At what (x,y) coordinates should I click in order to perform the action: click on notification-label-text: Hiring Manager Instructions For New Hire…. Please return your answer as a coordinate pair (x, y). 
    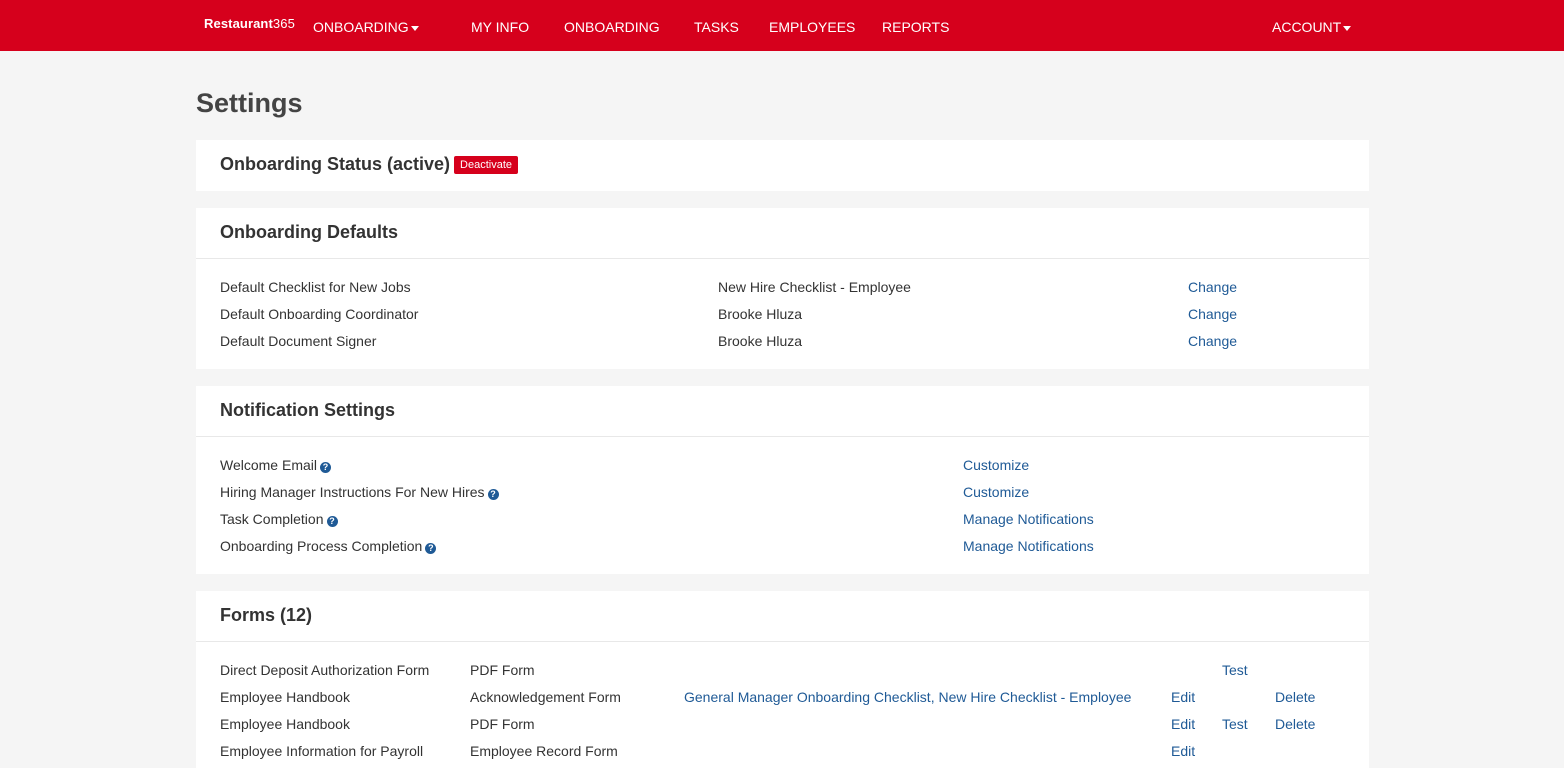
    Looking at the image, I should click on (352, 492).